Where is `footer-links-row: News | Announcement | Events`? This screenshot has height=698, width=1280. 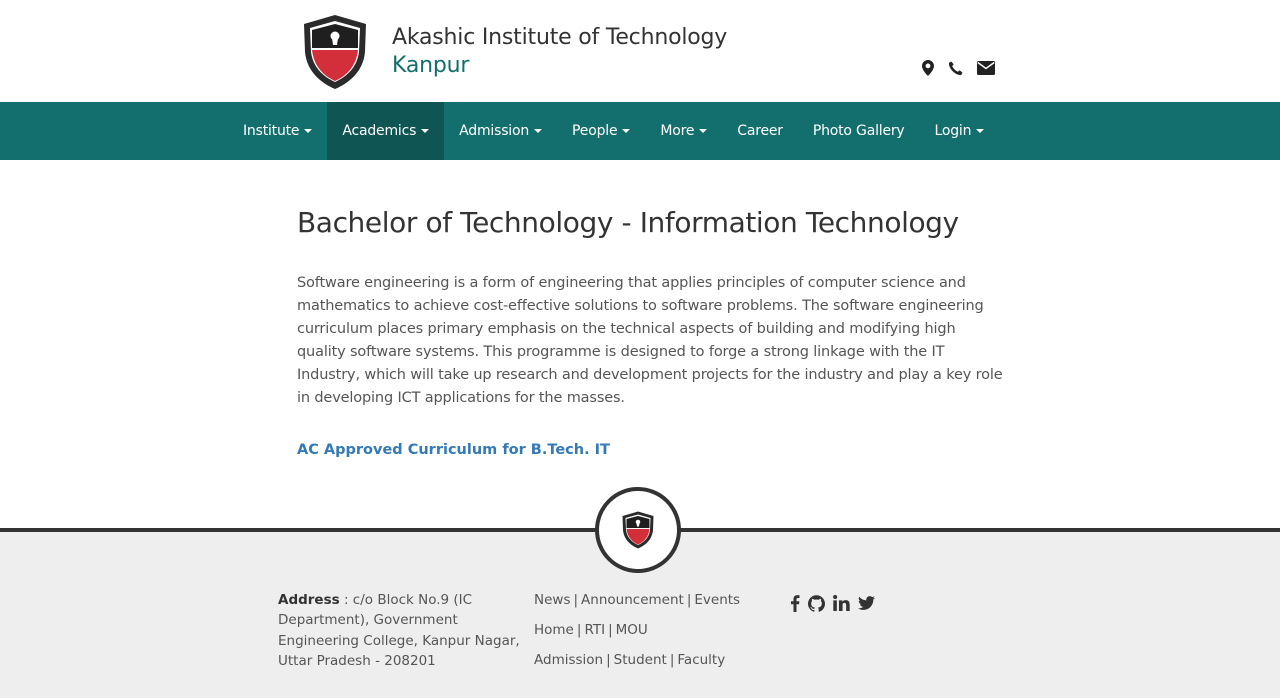 footer-links-row: News | Announcement | Events is located at coordinates (637, 605).